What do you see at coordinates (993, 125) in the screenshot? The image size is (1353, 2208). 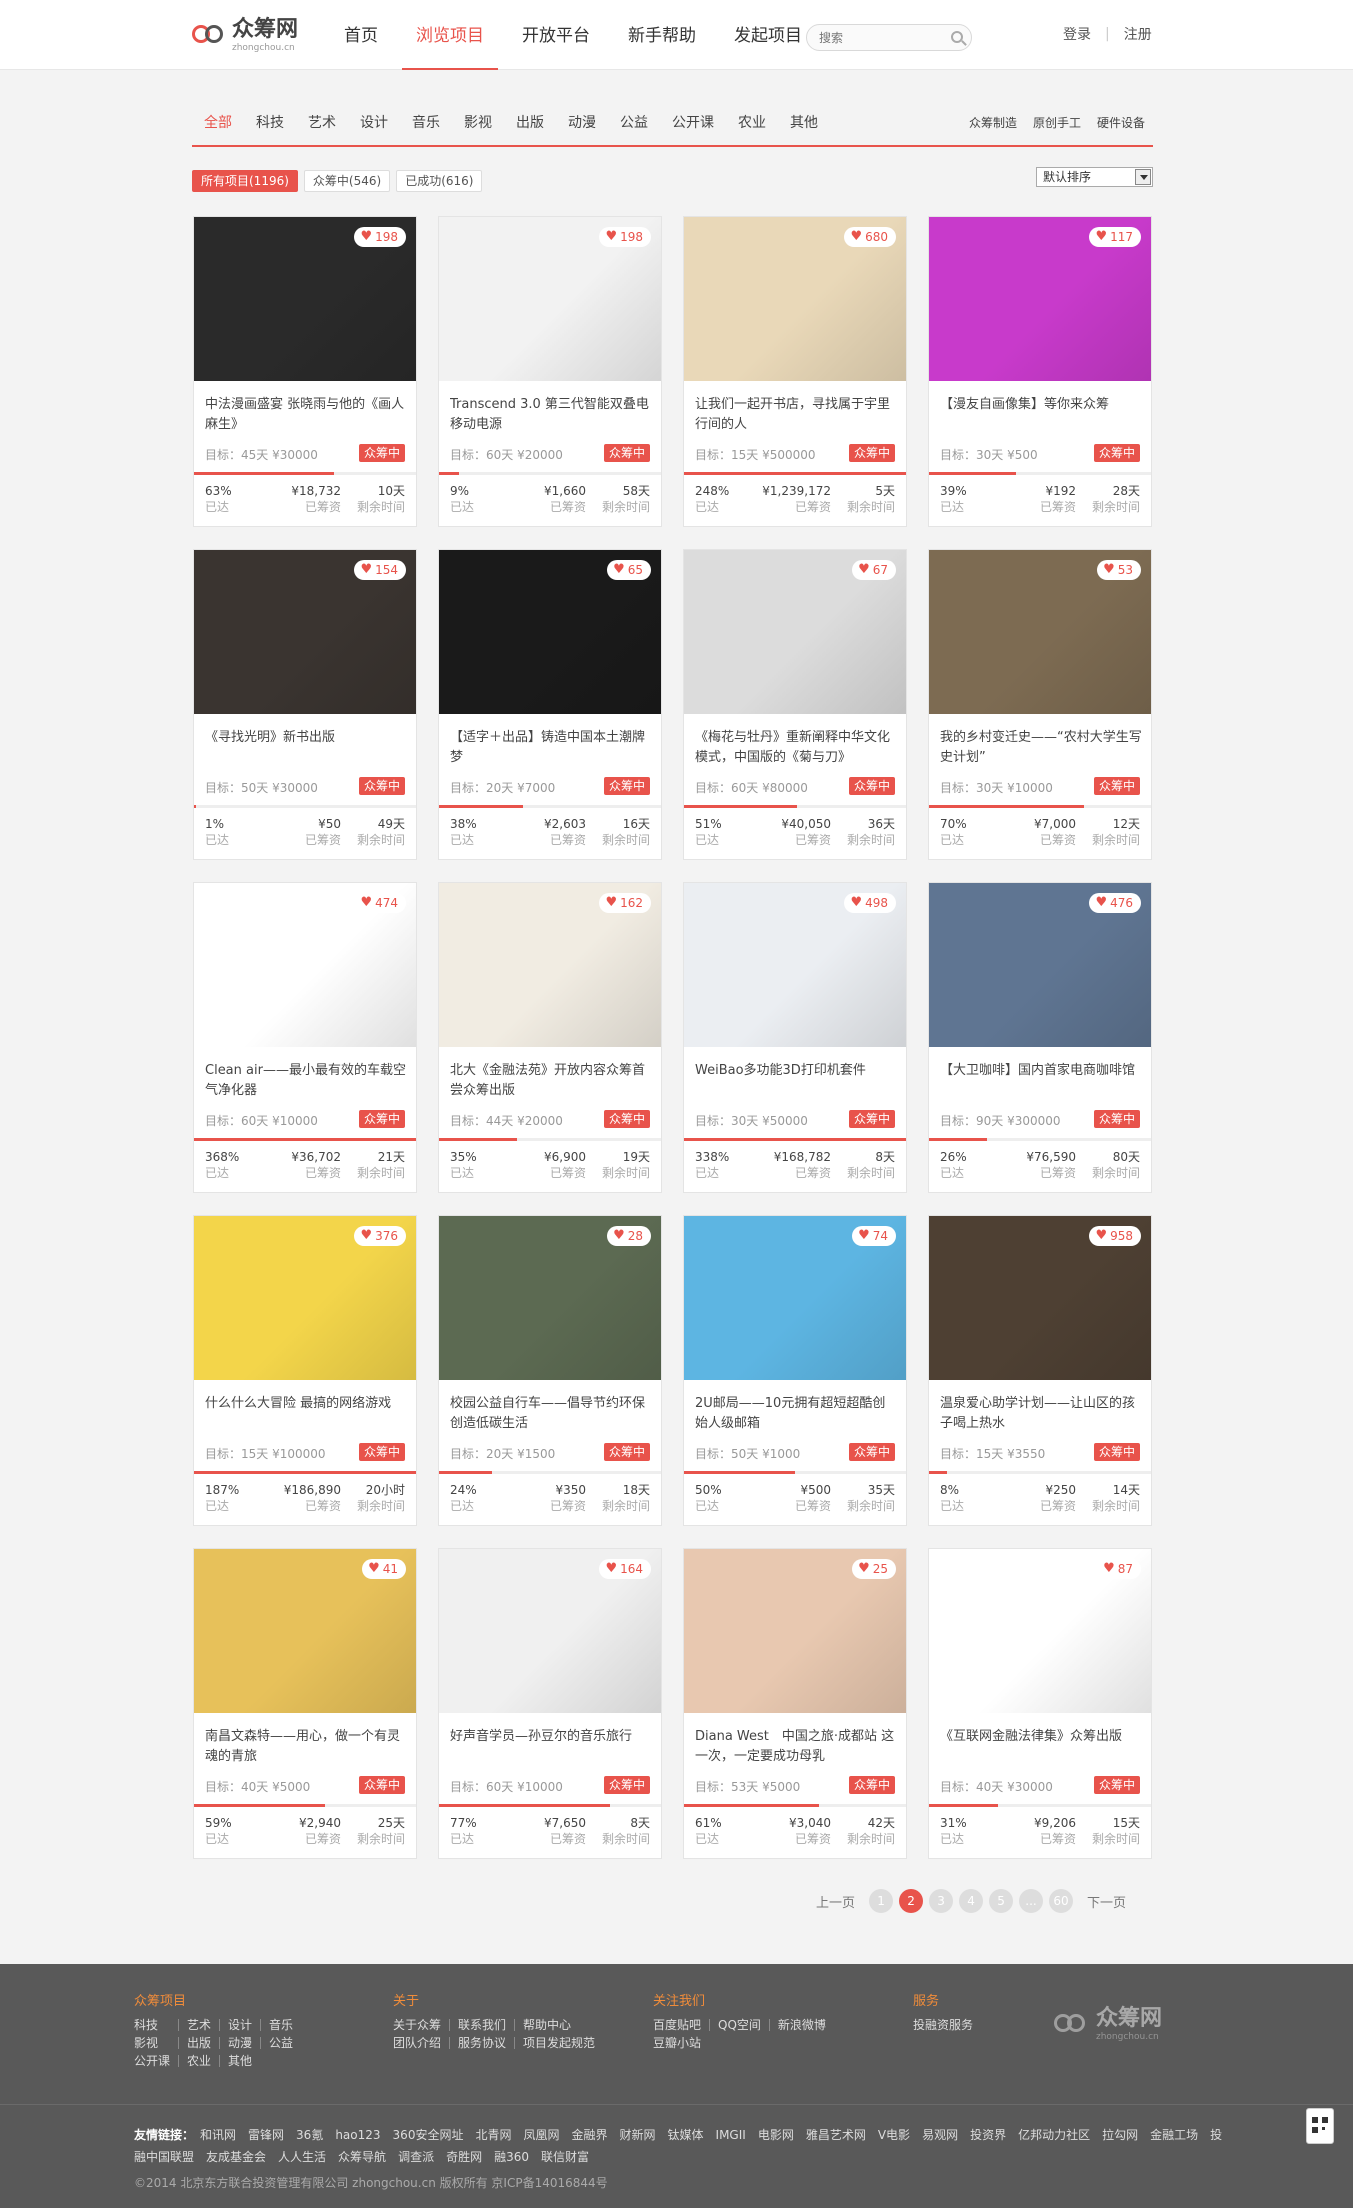 I see `category-tag: 众筹制造` at bounding box center [993, 125].